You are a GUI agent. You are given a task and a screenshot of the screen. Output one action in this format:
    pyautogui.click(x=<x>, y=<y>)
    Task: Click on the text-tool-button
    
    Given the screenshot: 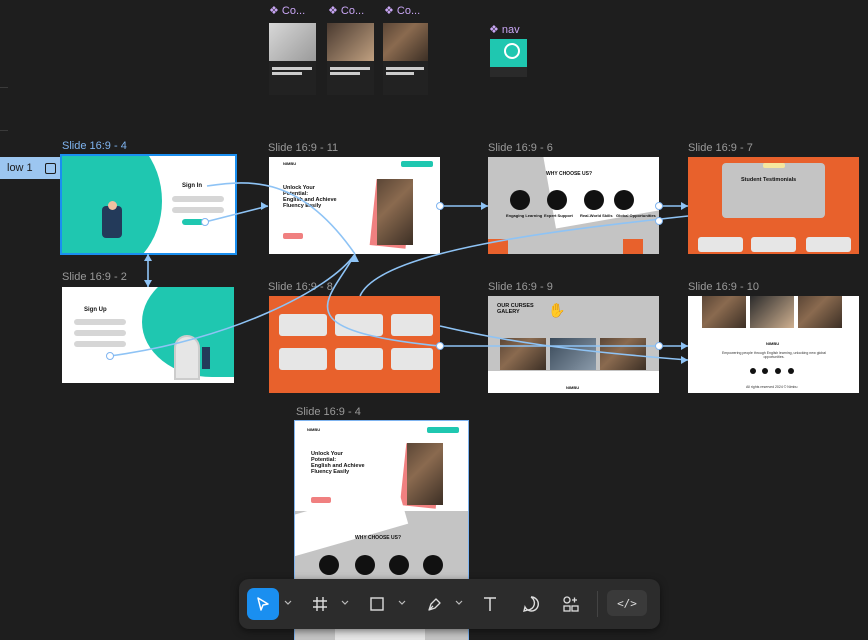 What is the action you would take?
    pyautogui.click(x=490, y=604)
    